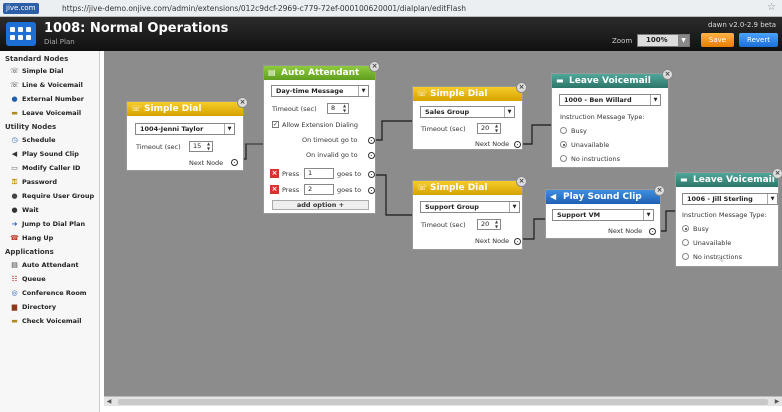  I want to click on canvas-horizontal-scrollbar: ◀ ▶, so click(443, 401).